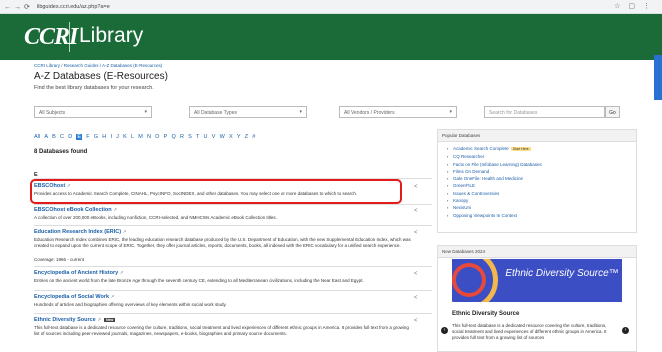  What do you see at coordinates (469, 157) in the screenshot?
I see `popular-database-label: CQ Researcher` at bounding box center [469, 157].